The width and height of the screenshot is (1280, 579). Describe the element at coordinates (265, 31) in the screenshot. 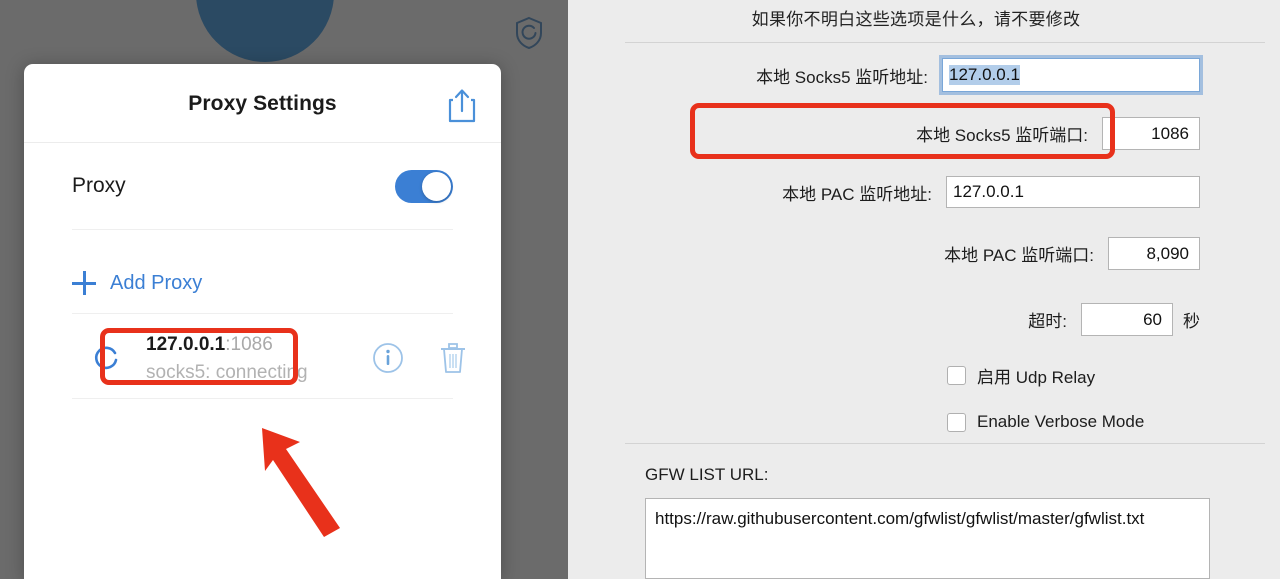

I see `background-avatar-circle` at that location.